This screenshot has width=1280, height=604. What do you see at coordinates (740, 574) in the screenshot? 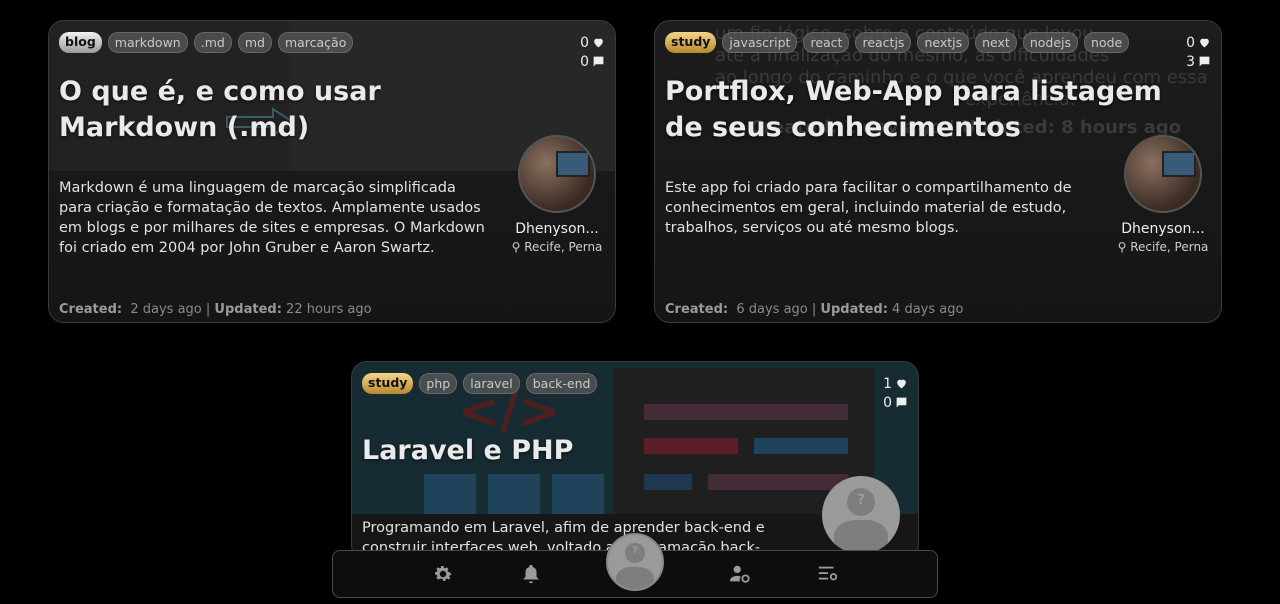
I see `user-gear-icon` at bounding box center [740, 574].